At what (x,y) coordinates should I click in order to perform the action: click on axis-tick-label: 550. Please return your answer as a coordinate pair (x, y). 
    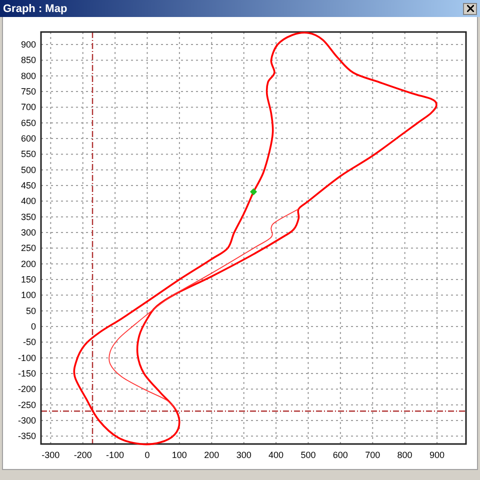
    Looking at the image, I should click on (28, 154).